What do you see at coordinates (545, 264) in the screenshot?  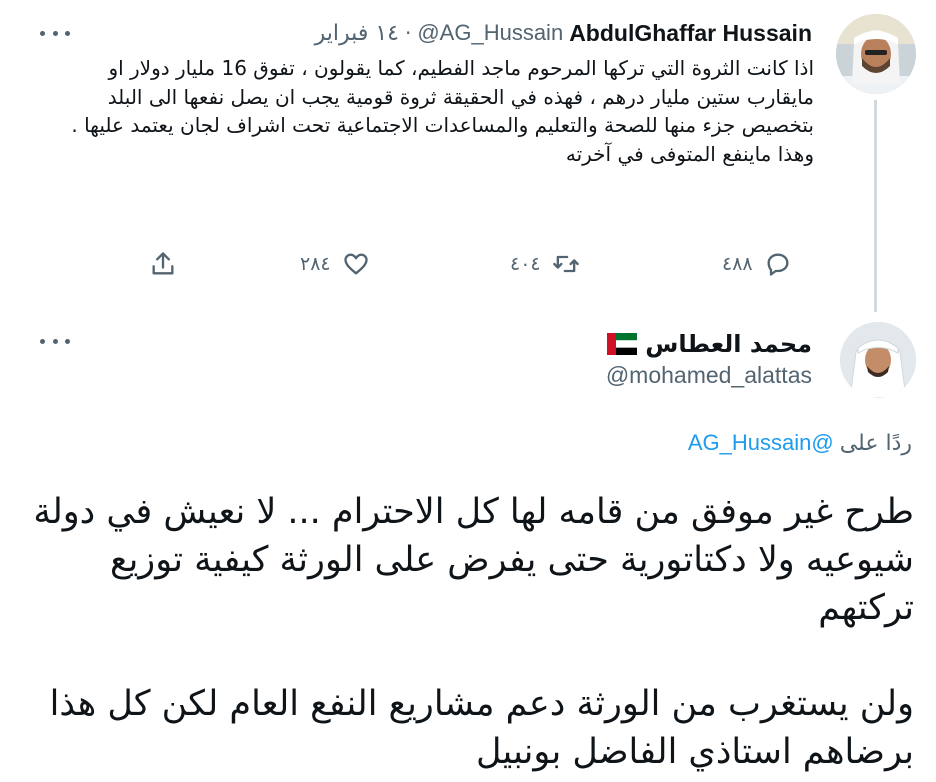 I see `retweet-button: ٤٠٤` at bounding box center [545, 264].